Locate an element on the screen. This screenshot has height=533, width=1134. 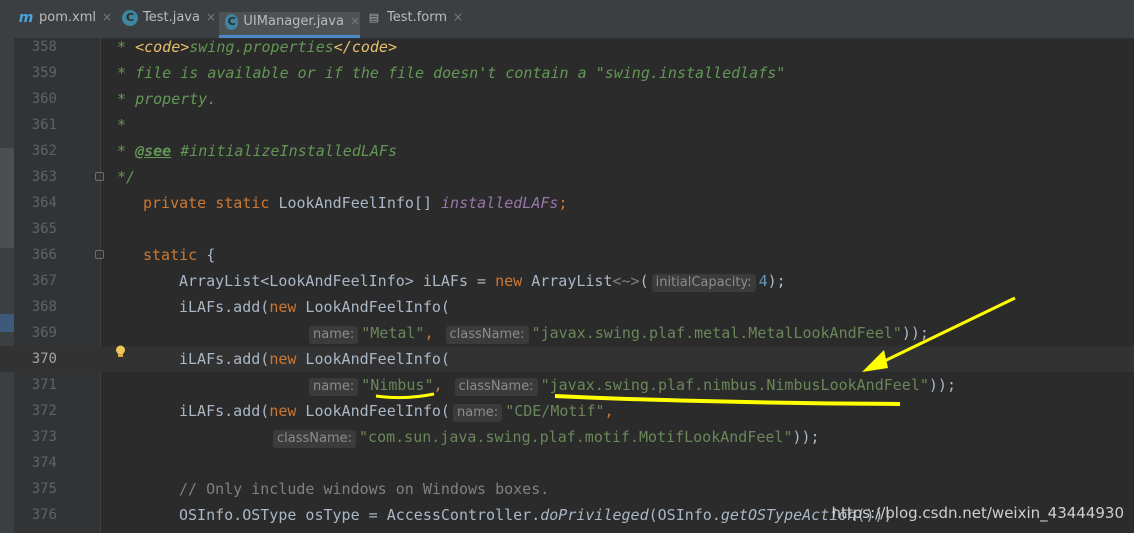
code-text: * @see #initializeInstalledLAFs is located at coordinates (252, 151).